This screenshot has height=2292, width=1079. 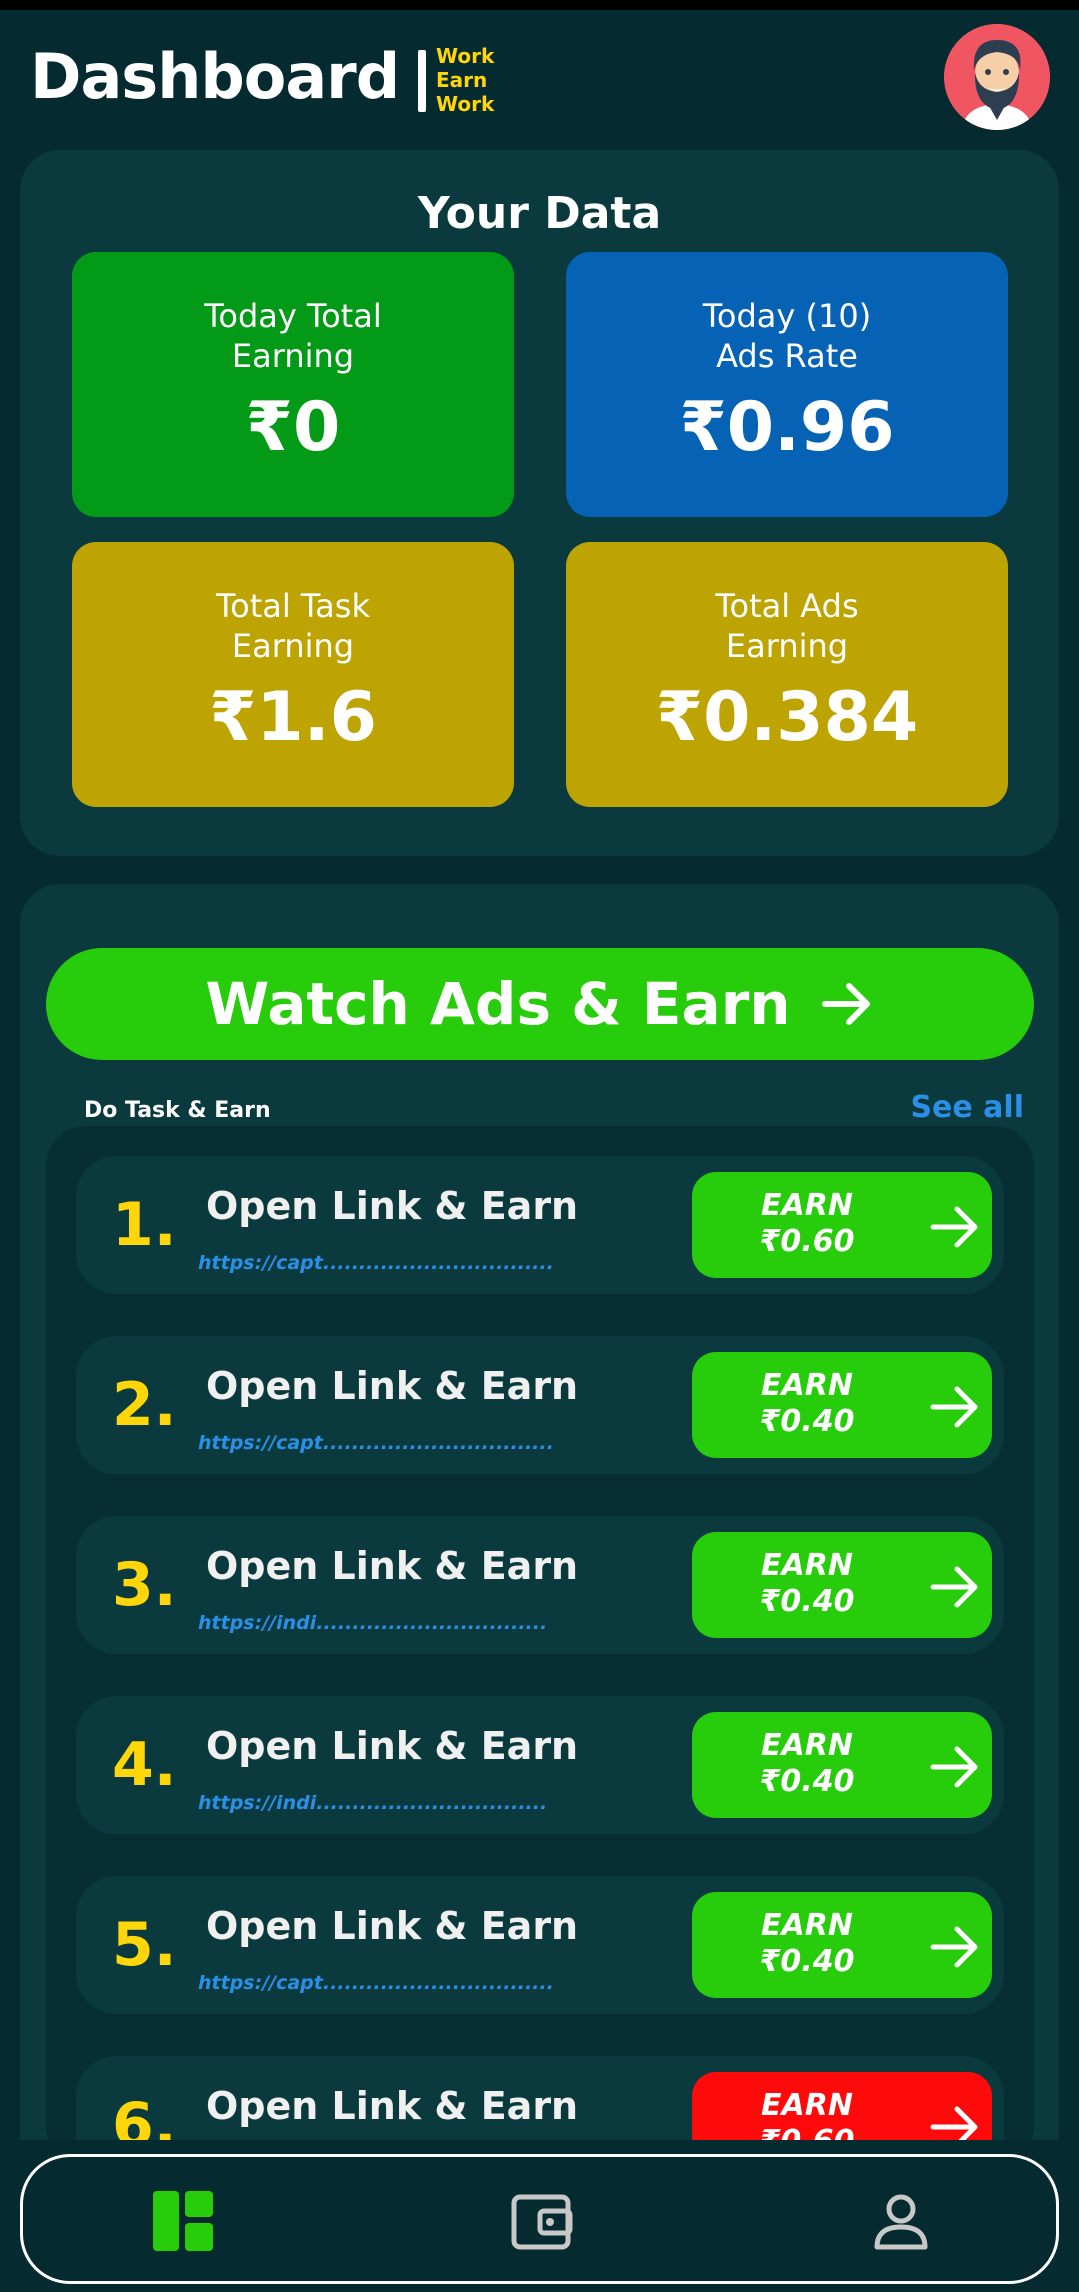 I want to click on card-label-line: Ads Rate, so click(x=787, y=356).